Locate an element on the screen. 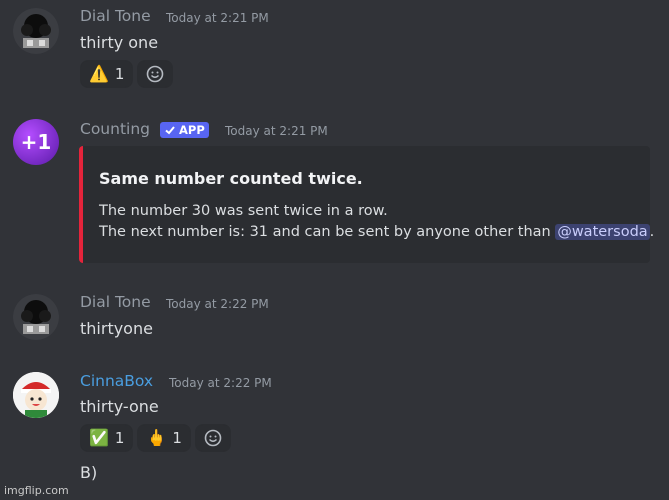 The image size is (669, 500). middle-finger-icon: 🖕 is located at coordinates (156, 437).